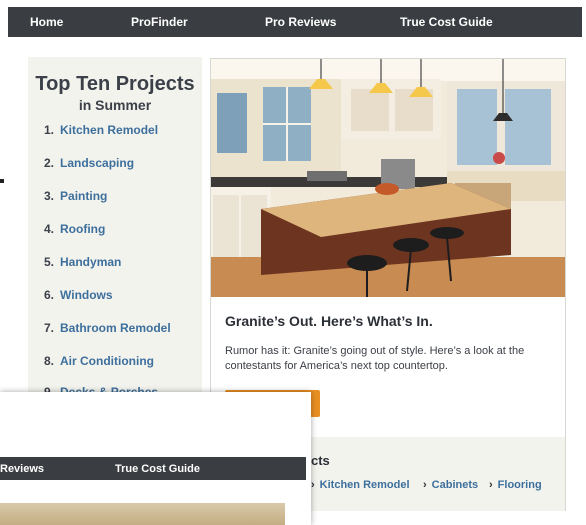  Describe the element at coordinates (329, 321) in the screenshot. I see `feature-title: Granite’s Out. Here’s What’s In.` at that location.